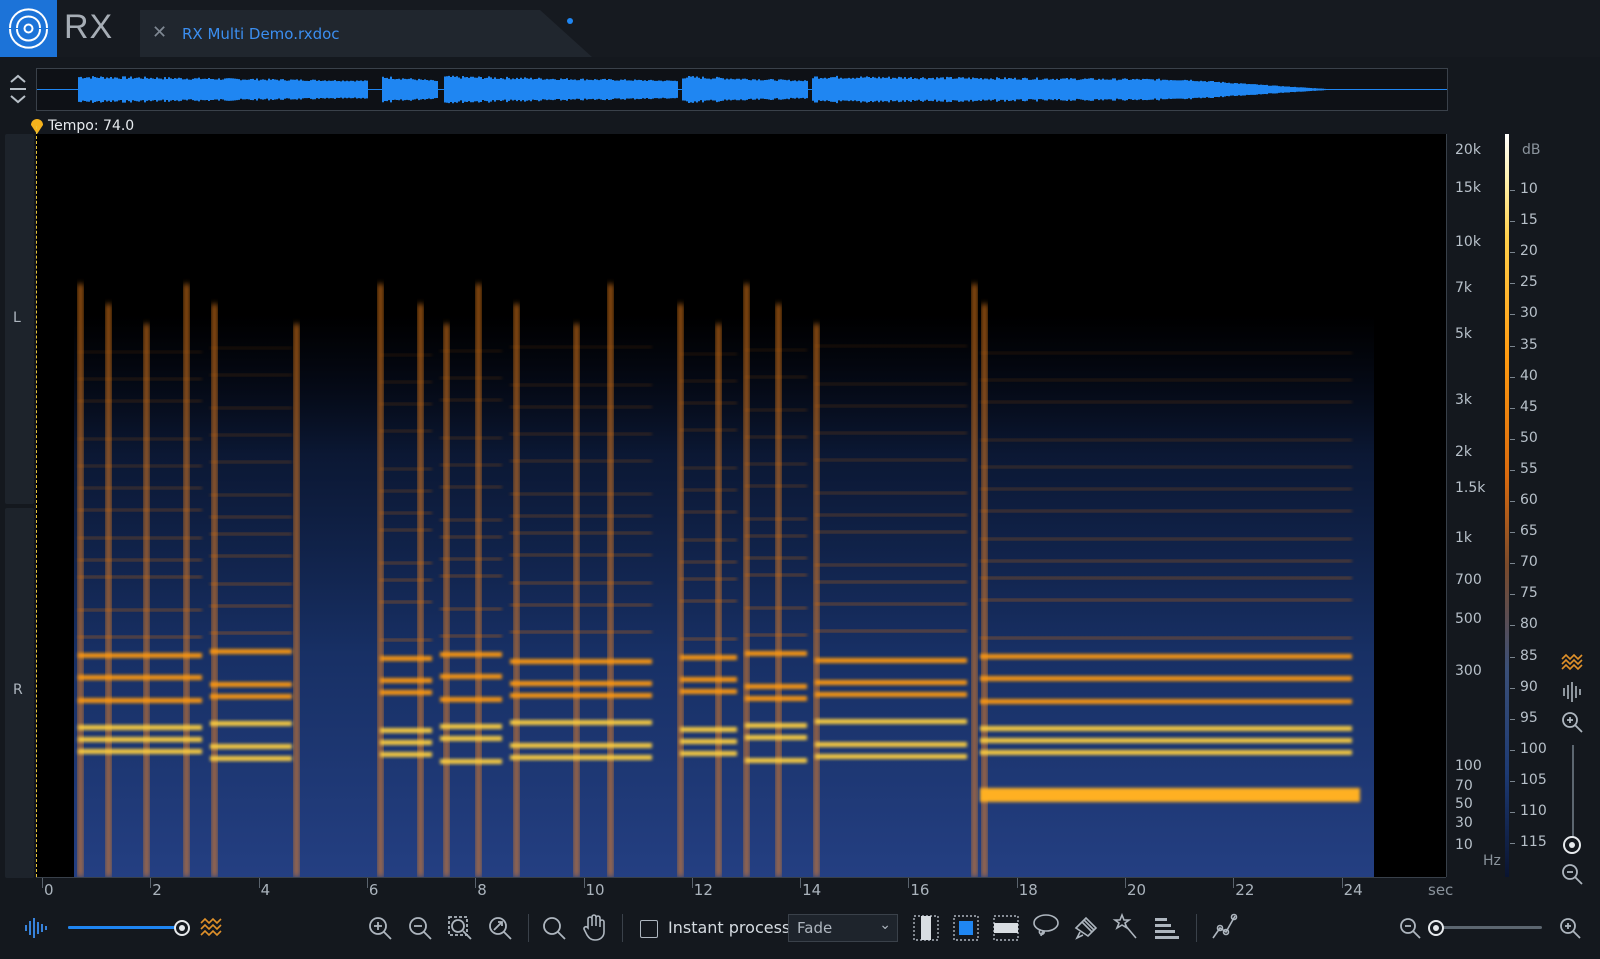 This screenshot has width=1600, height=959. I want to click on time-tick-label: 20, so click(1137, 890).